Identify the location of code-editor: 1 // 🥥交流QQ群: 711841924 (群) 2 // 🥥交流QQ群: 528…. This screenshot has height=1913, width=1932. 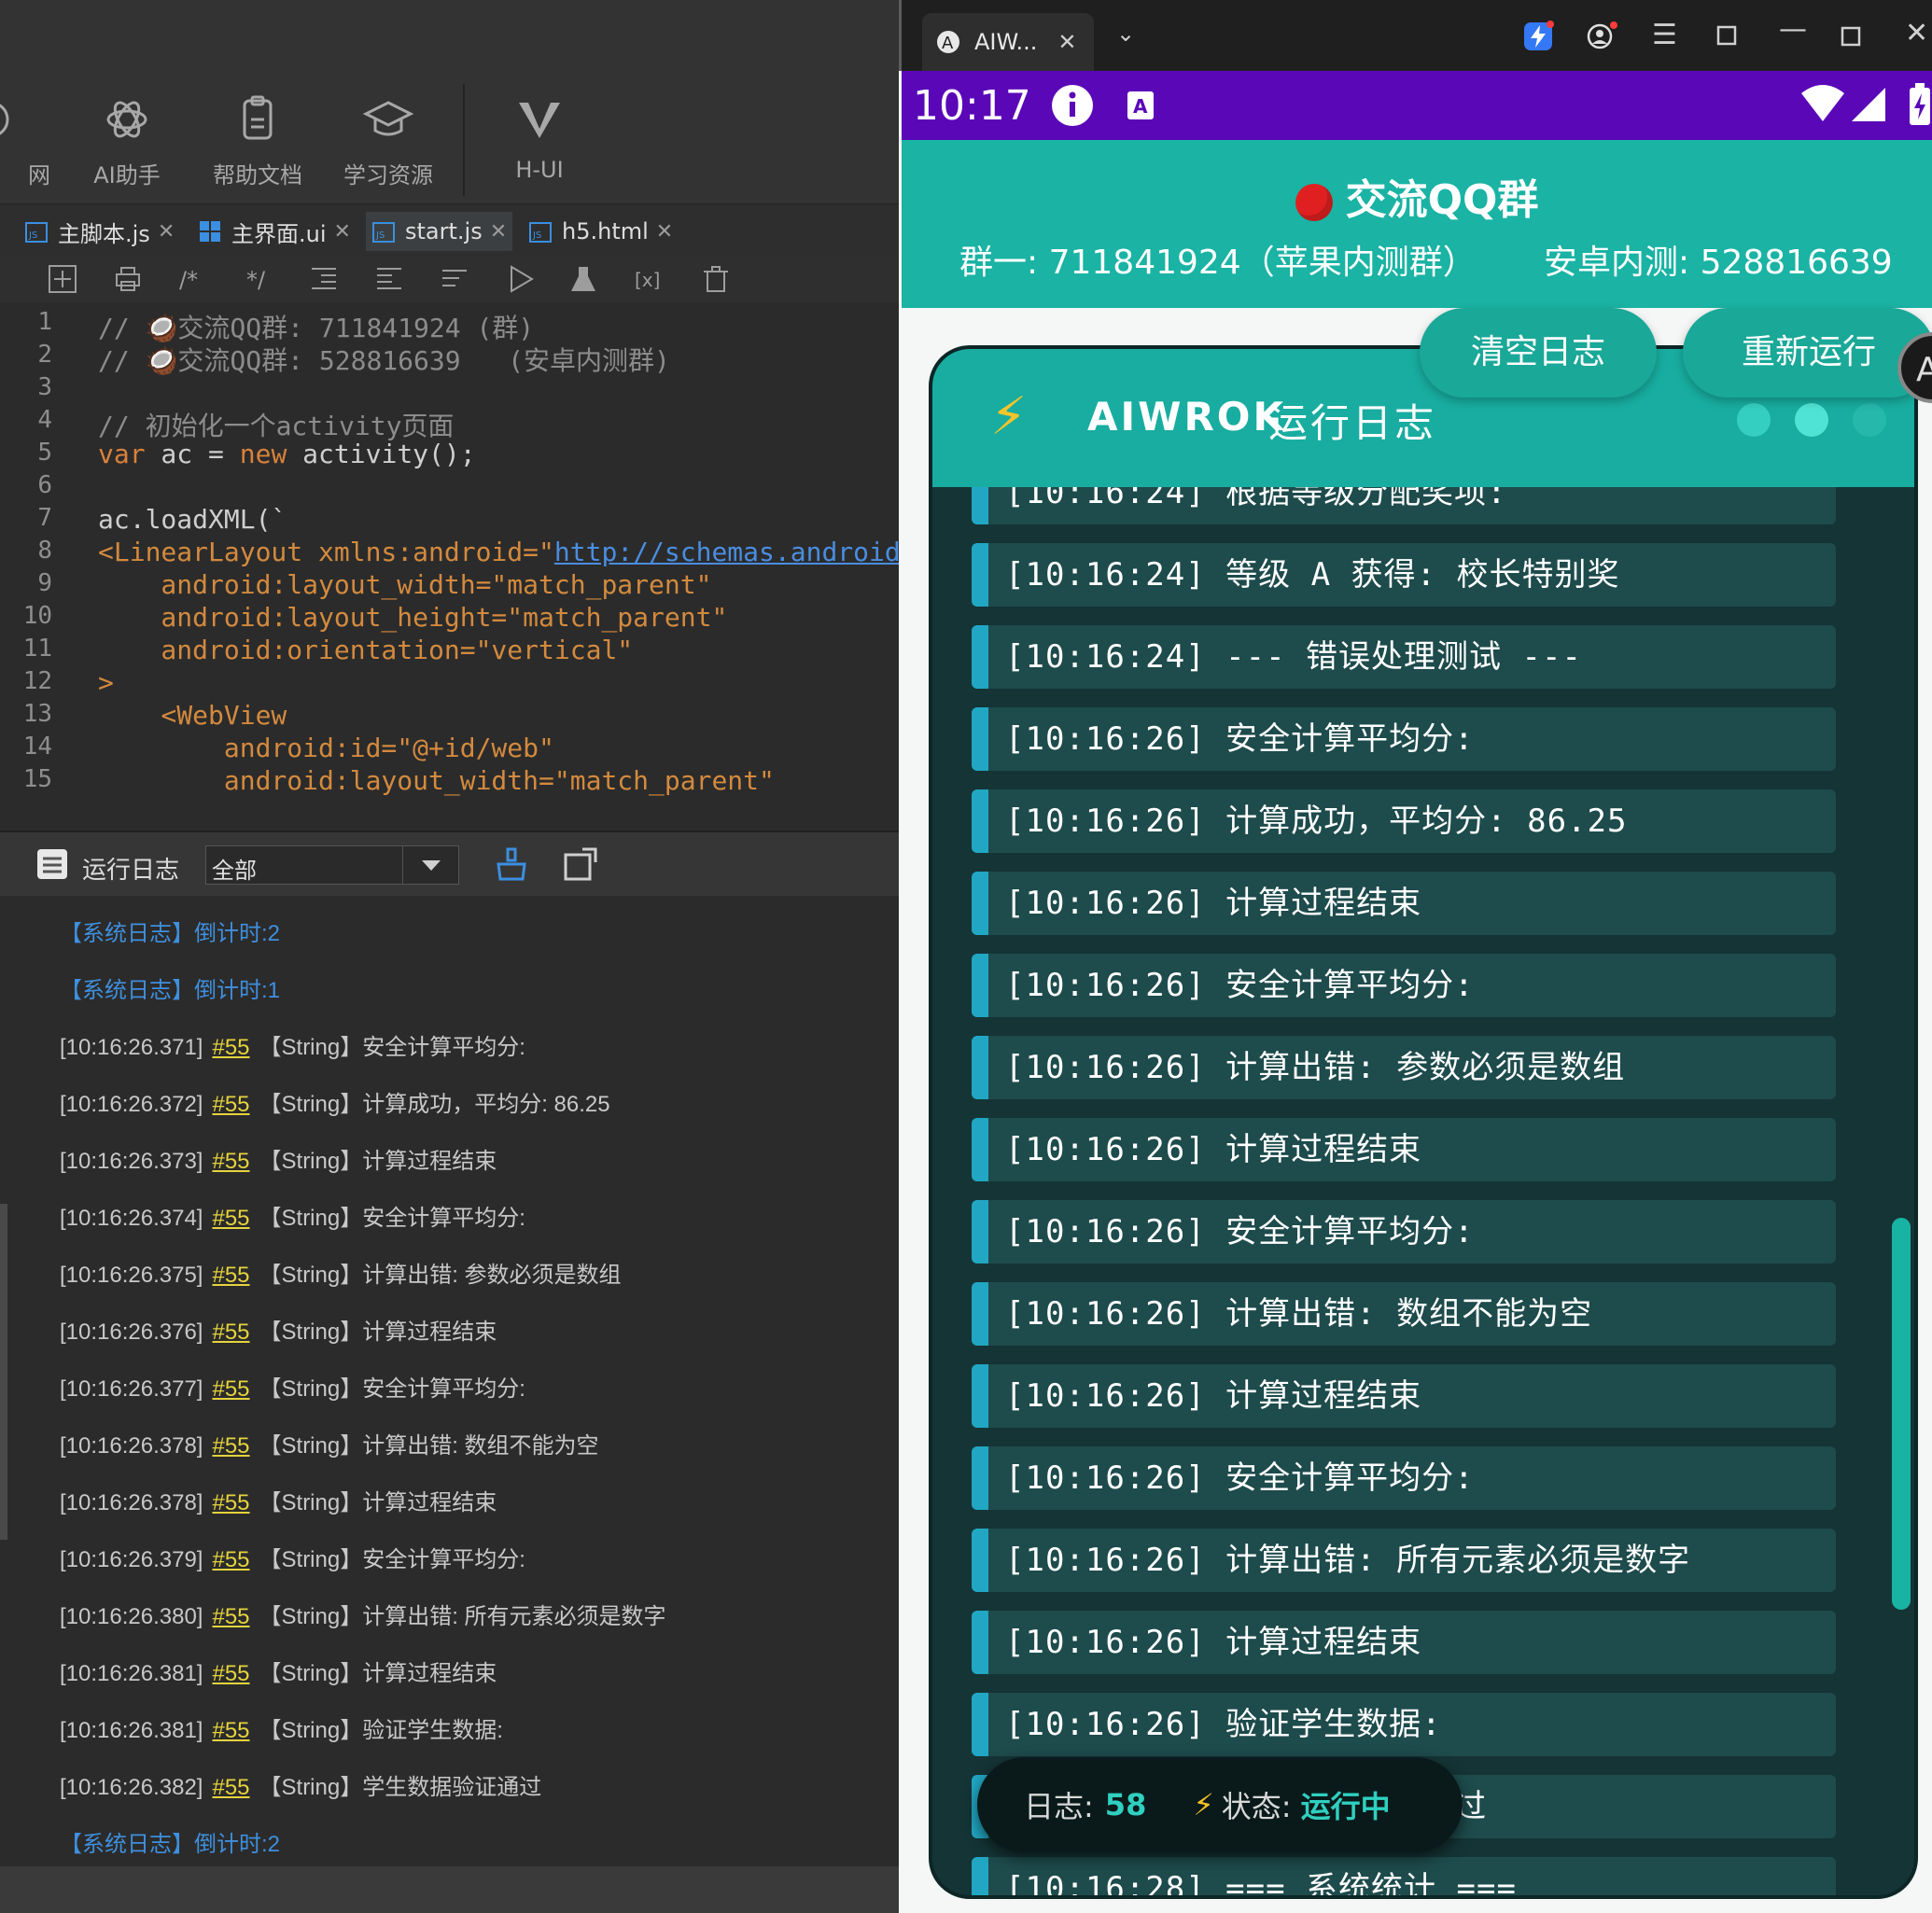
(449, 554).